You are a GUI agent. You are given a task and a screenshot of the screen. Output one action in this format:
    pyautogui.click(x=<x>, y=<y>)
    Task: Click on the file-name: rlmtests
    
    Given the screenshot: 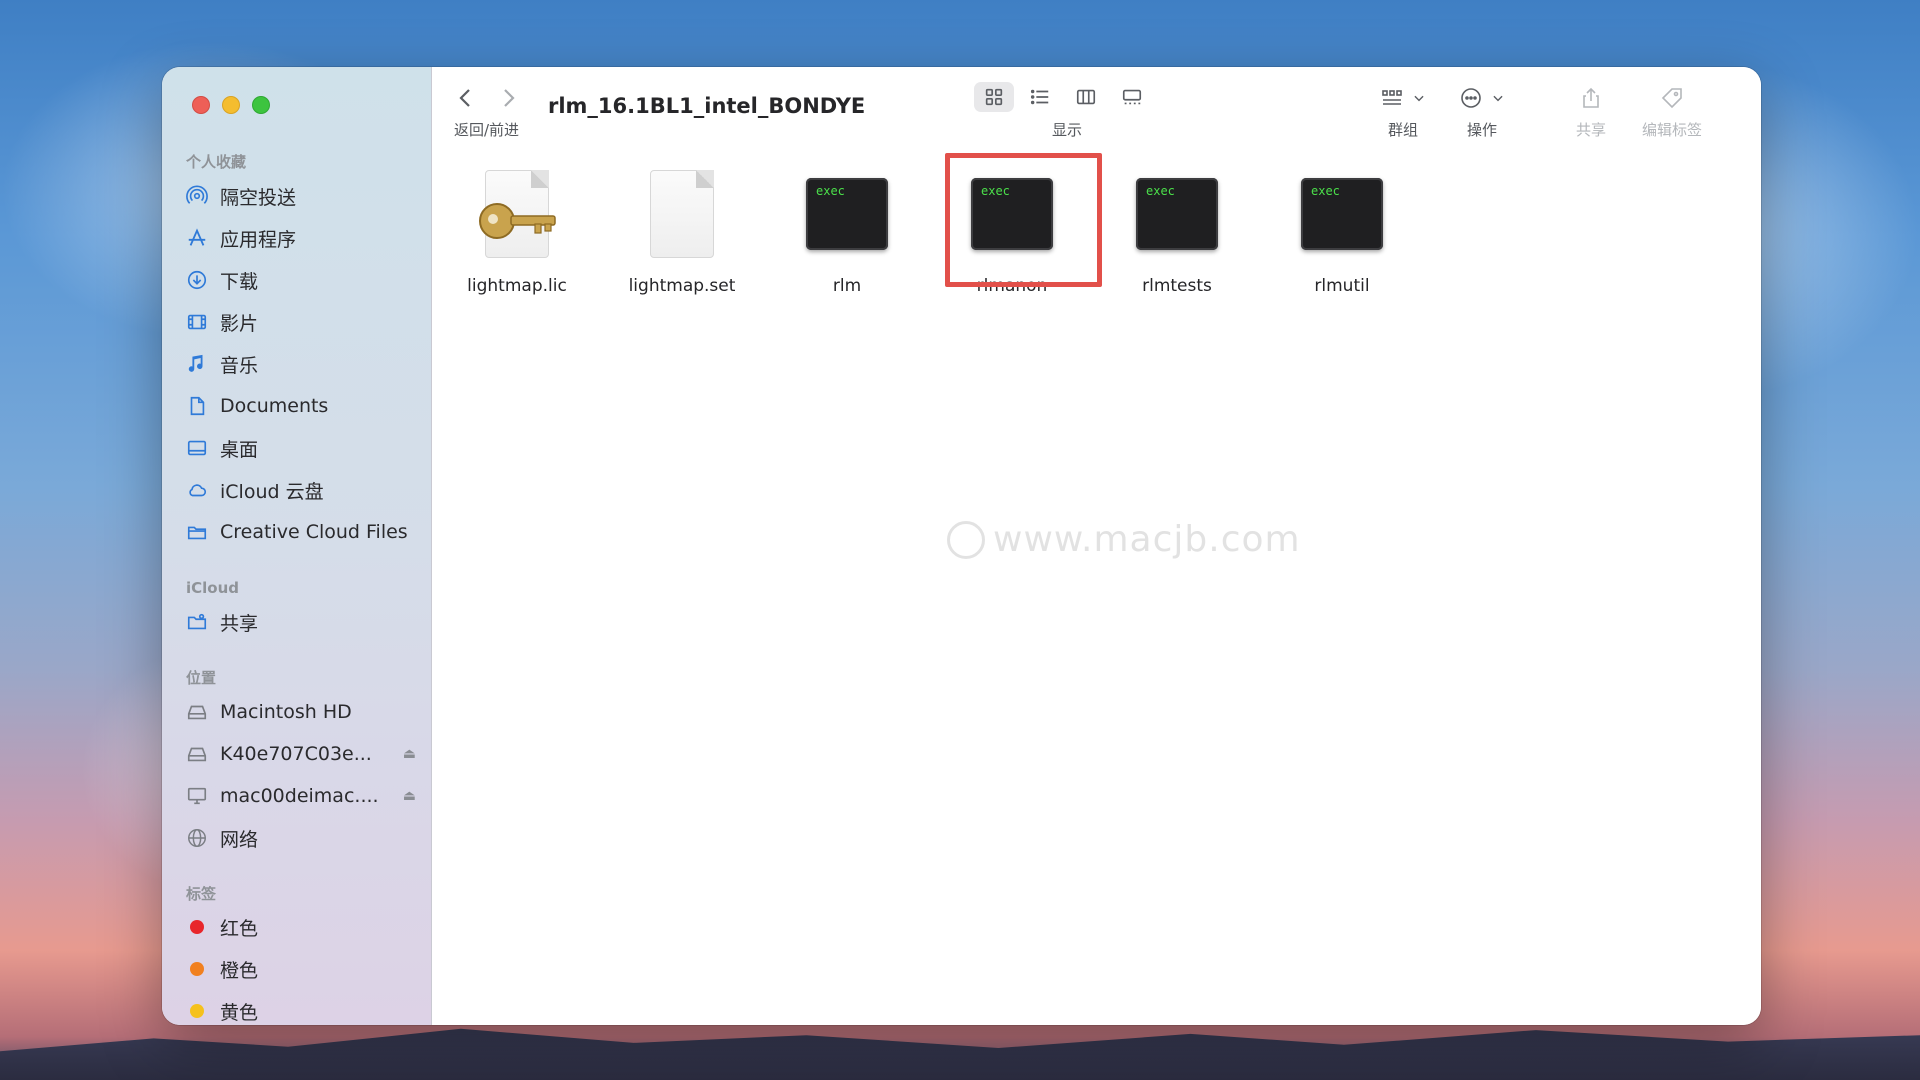 What is the action you would take?
    pyautogui.click(x=1177, y=286)
    